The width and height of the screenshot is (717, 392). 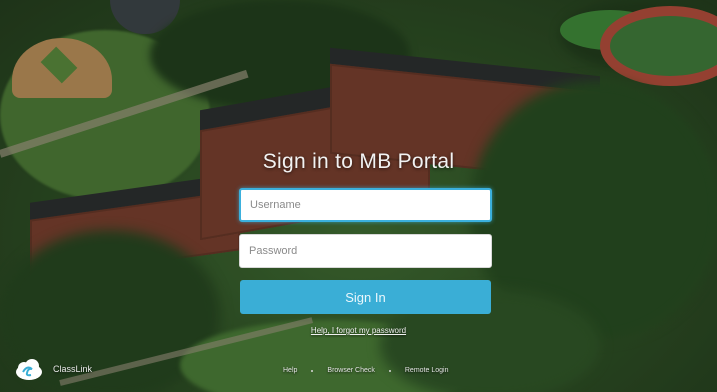 I want to click on password-input, so click(x=365, y=251).